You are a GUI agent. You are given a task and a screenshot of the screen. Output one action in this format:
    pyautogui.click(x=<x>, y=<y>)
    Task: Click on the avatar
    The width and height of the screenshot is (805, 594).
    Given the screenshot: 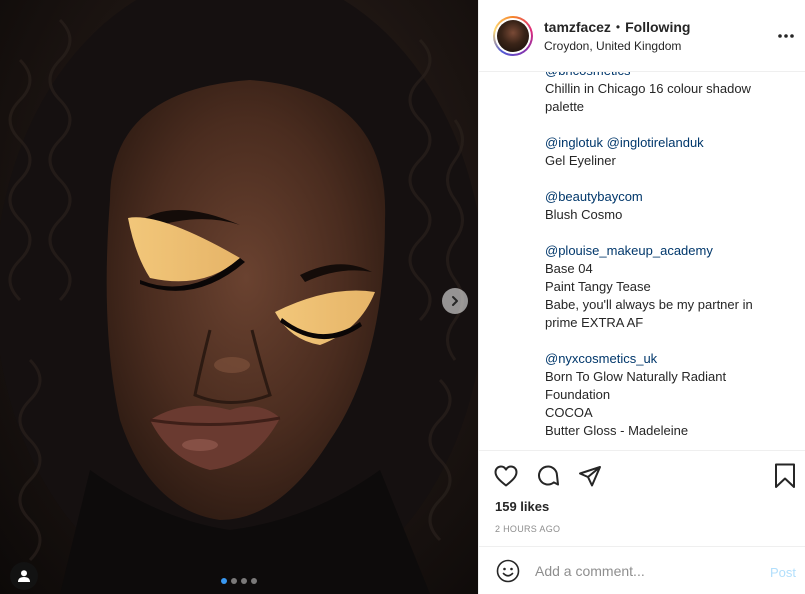 What is the action you would take?
    pyautogui.click(x=513, y=35)
    